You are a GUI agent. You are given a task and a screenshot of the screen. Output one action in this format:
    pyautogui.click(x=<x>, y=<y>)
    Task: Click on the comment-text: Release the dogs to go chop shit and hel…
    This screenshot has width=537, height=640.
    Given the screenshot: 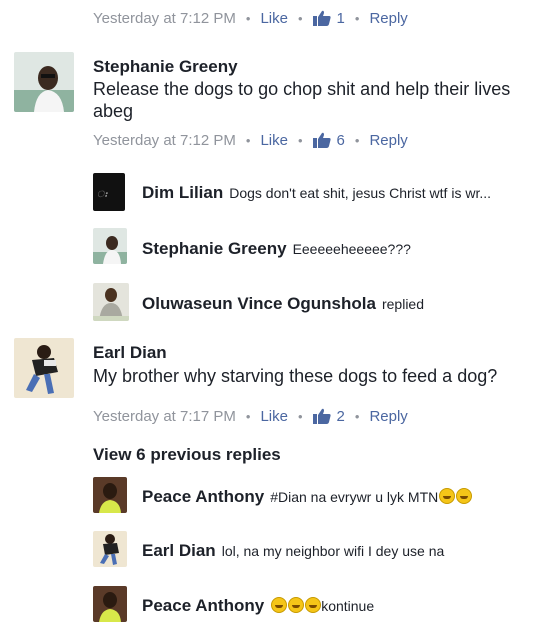 What is the action you would take?
    pyautogui.click(x=302, y=100)
    